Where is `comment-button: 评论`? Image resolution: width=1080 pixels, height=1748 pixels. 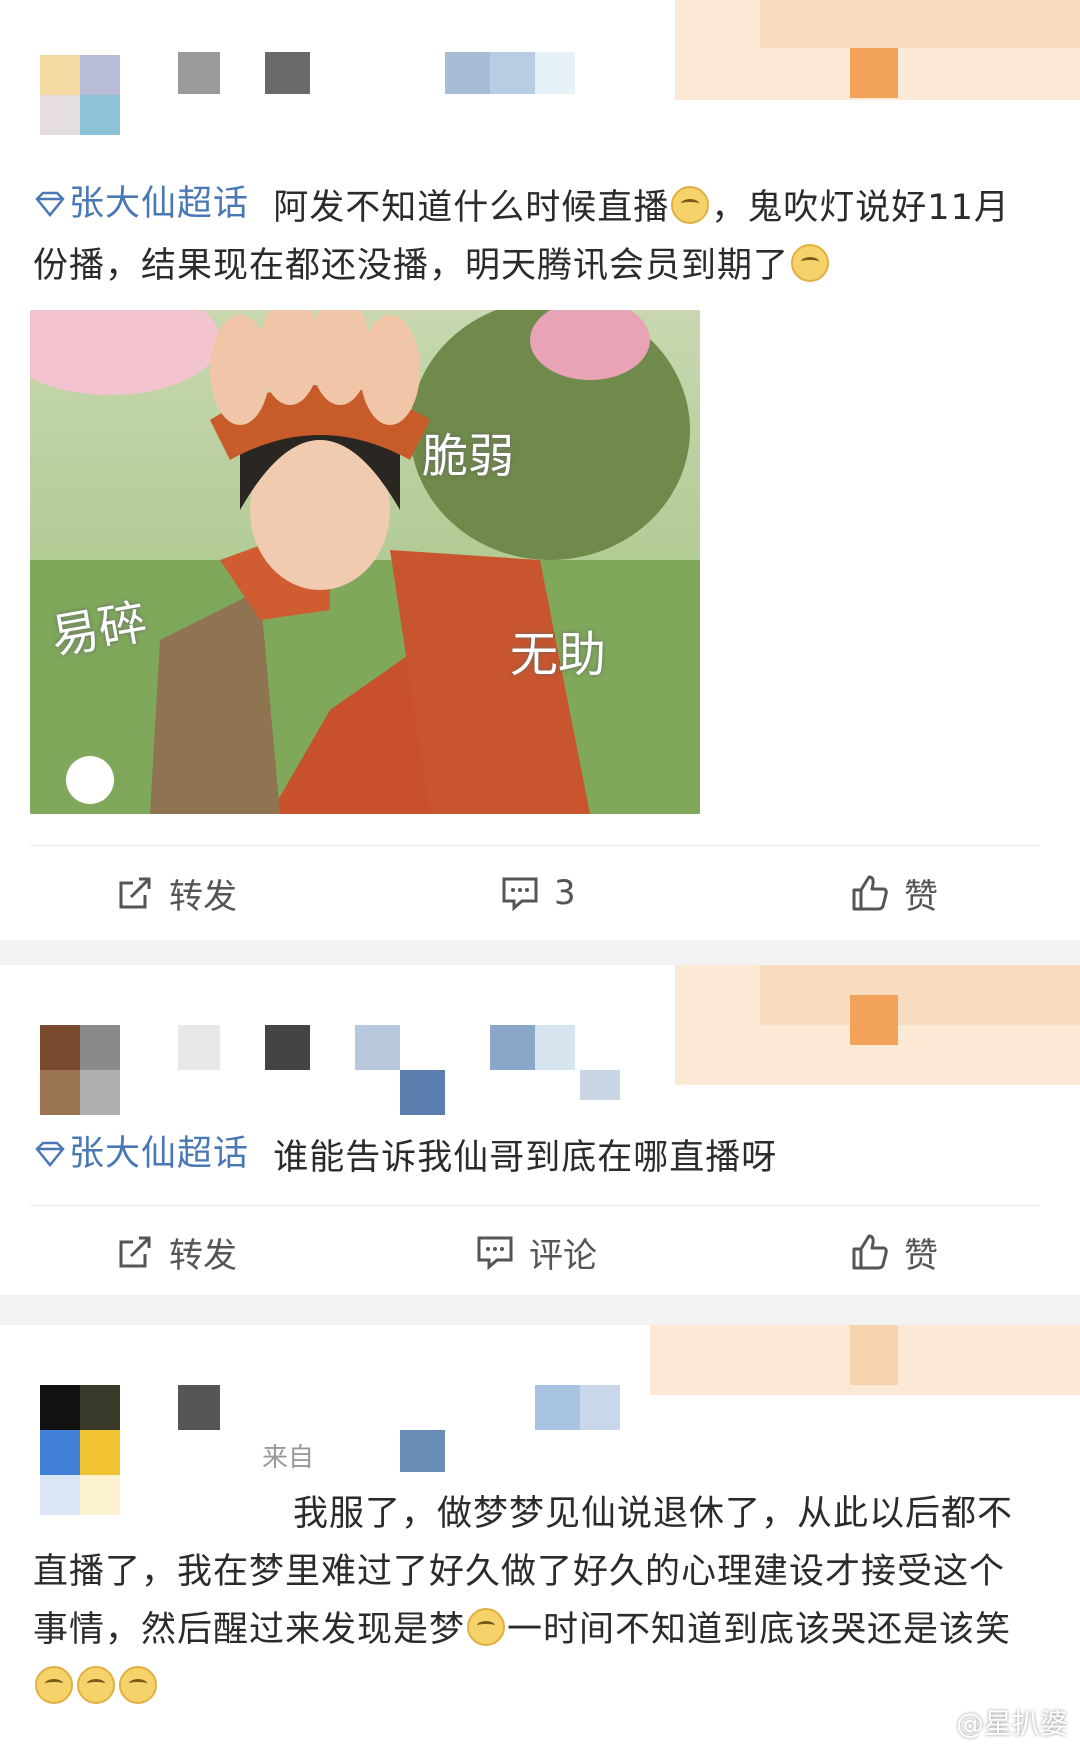
comment-button: 评论 is located at coordinates (536, 1251).